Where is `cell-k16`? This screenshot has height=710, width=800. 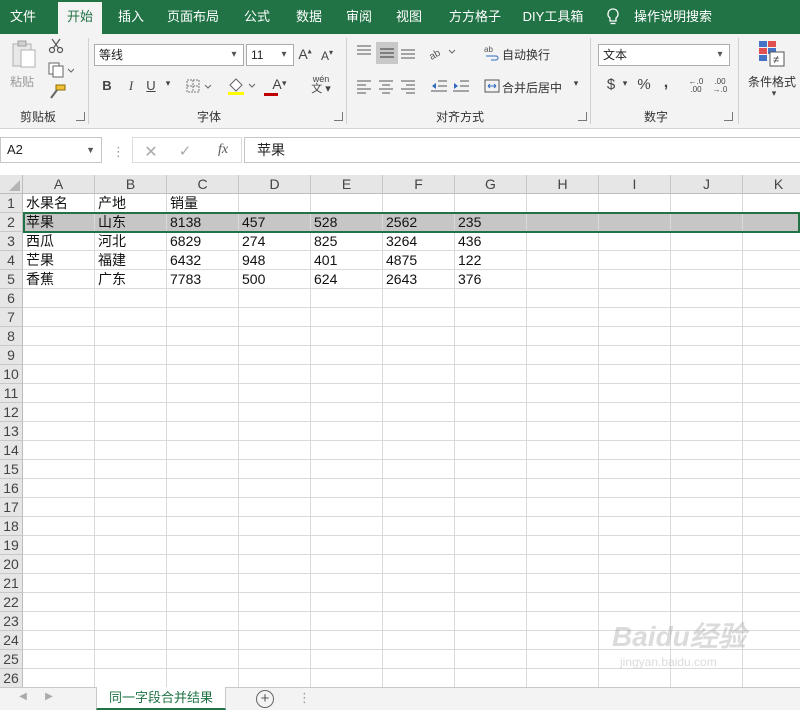 cell-k16 is located at coordinates (771, 488).